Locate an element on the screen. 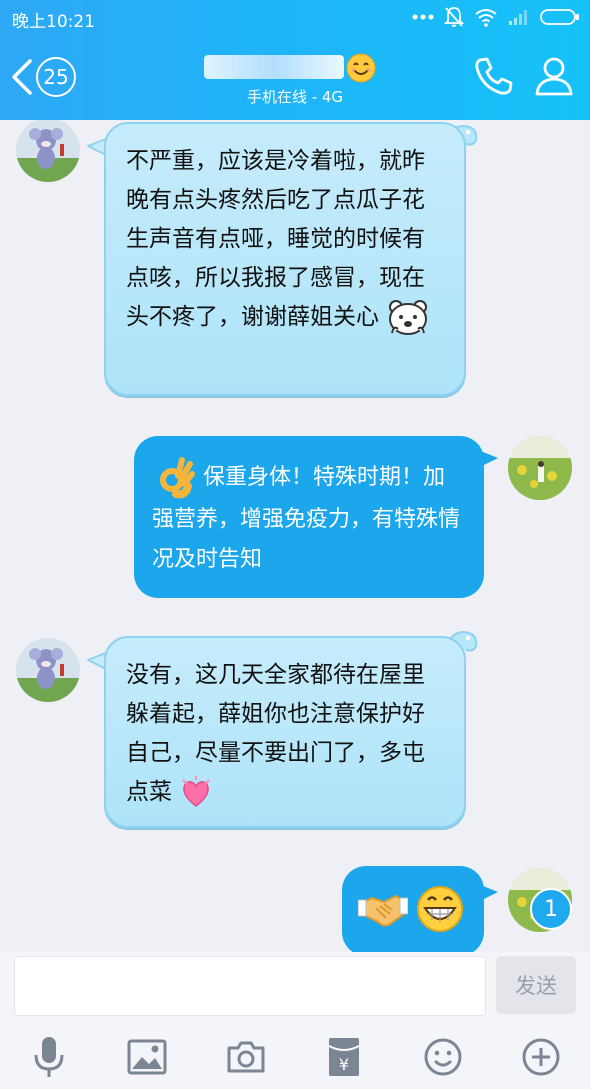 The image size is (590, 1089). emoji-button is located at coordinates (443, 1057).